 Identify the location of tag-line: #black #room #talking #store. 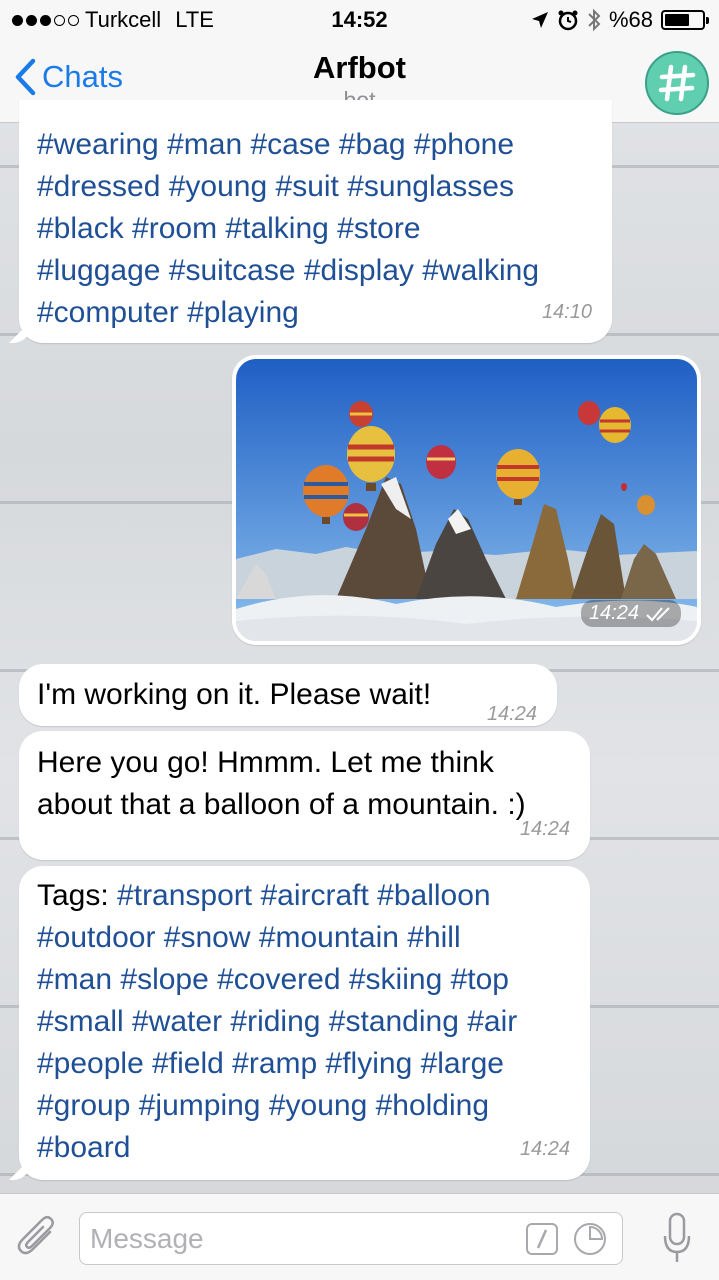
(288, 229).